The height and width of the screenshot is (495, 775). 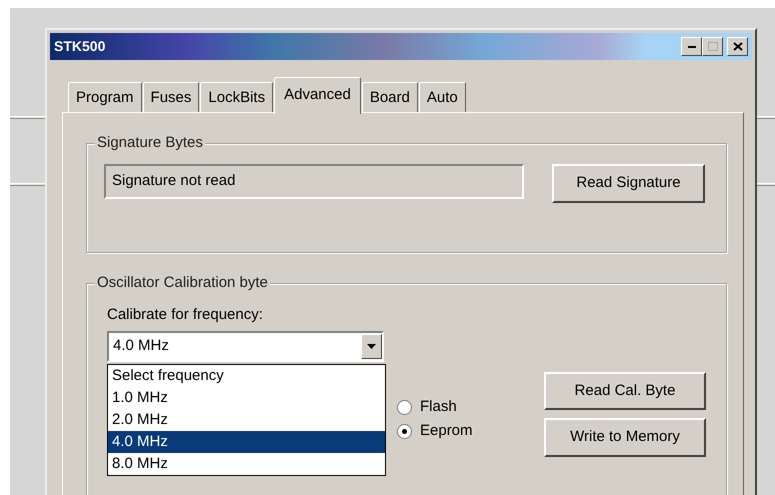 I want to click on tab: Fuses, so click(x=171, y=97).